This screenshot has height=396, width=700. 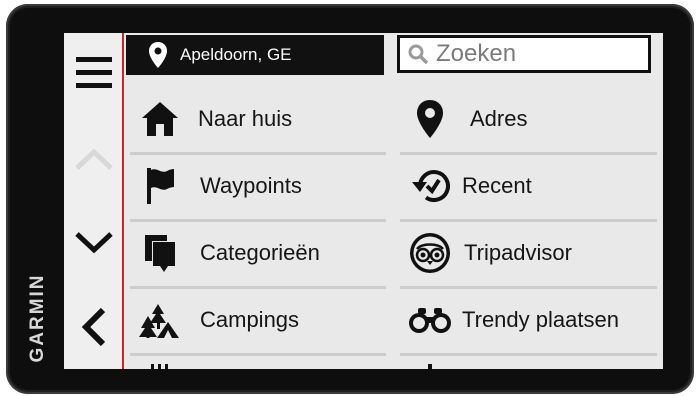 What do you see at coordinates (430, 253) in the screenshot?
I see `tripadvisor-icon` at bounding box center [430, 253].